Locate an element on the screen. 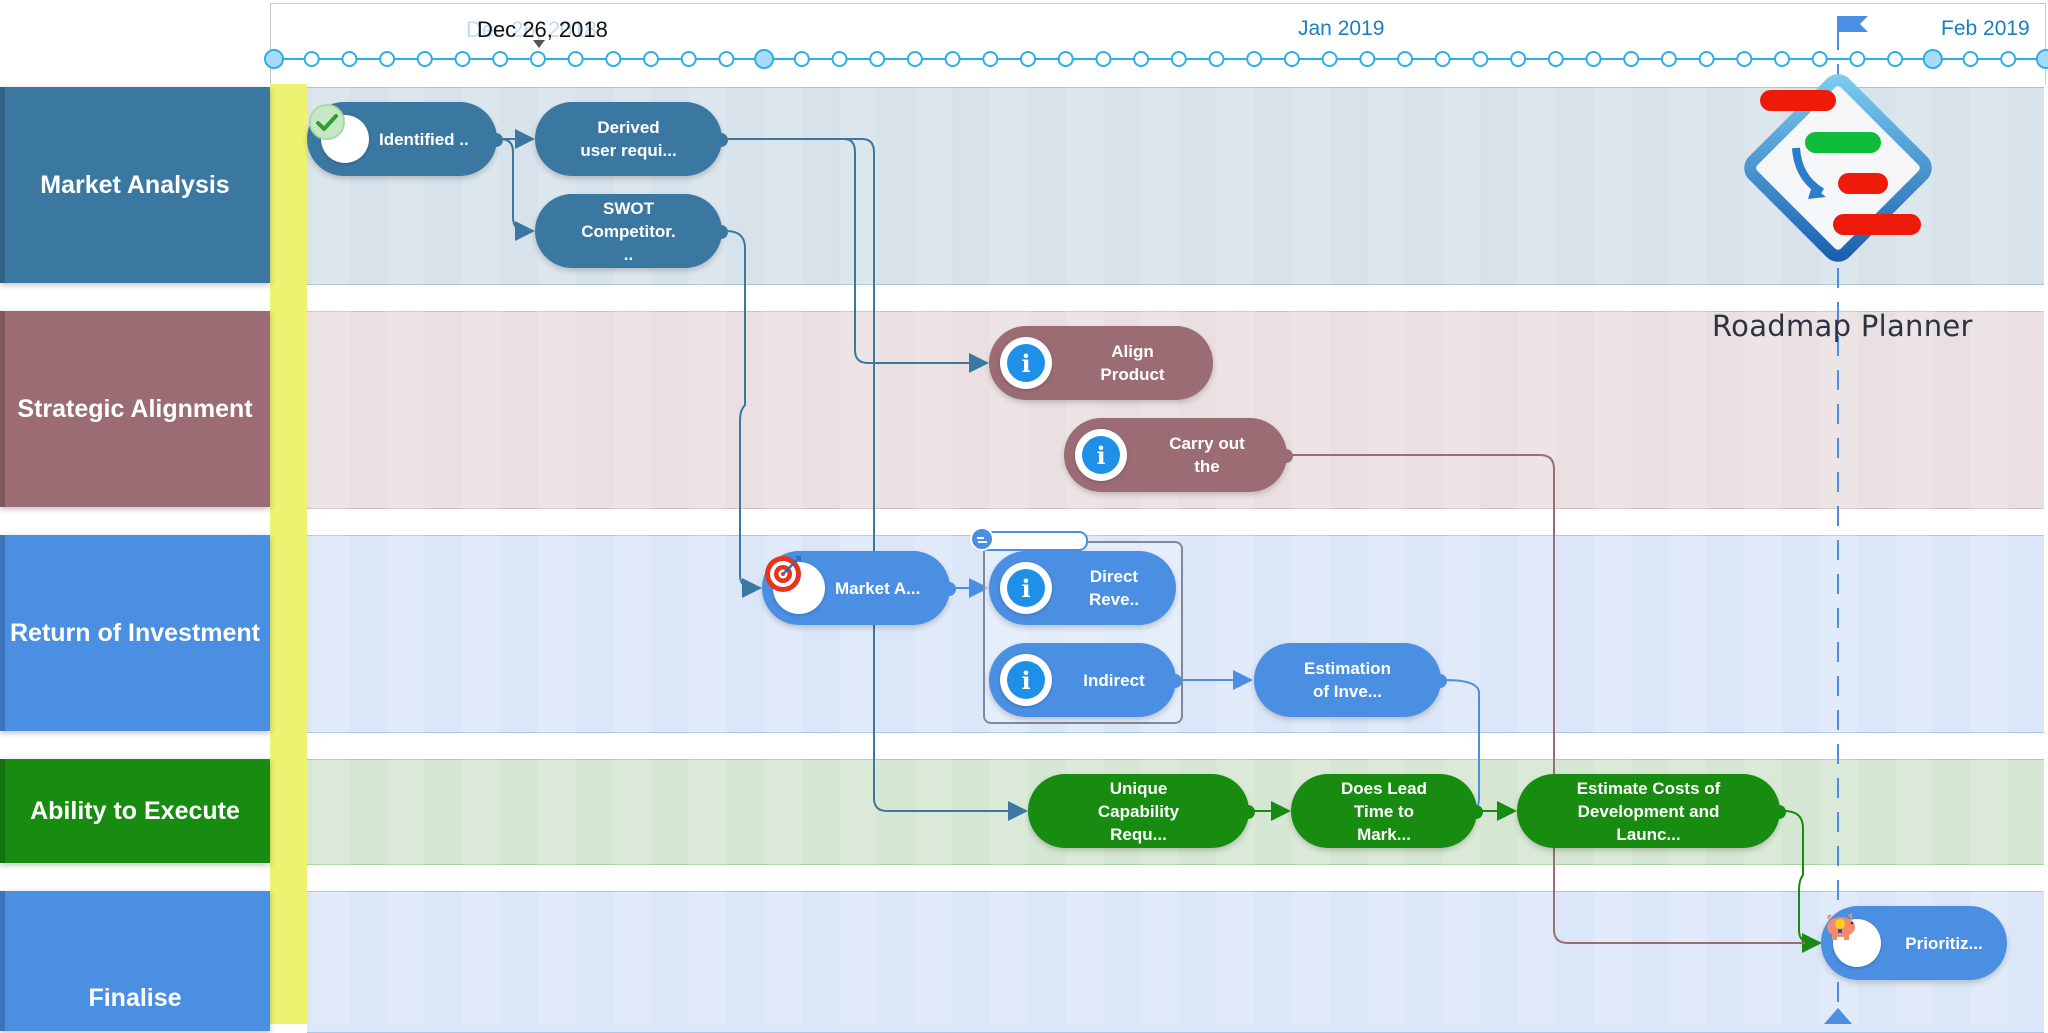  task-carry-out: i Carry out the is located at coordinates (1178, 455).